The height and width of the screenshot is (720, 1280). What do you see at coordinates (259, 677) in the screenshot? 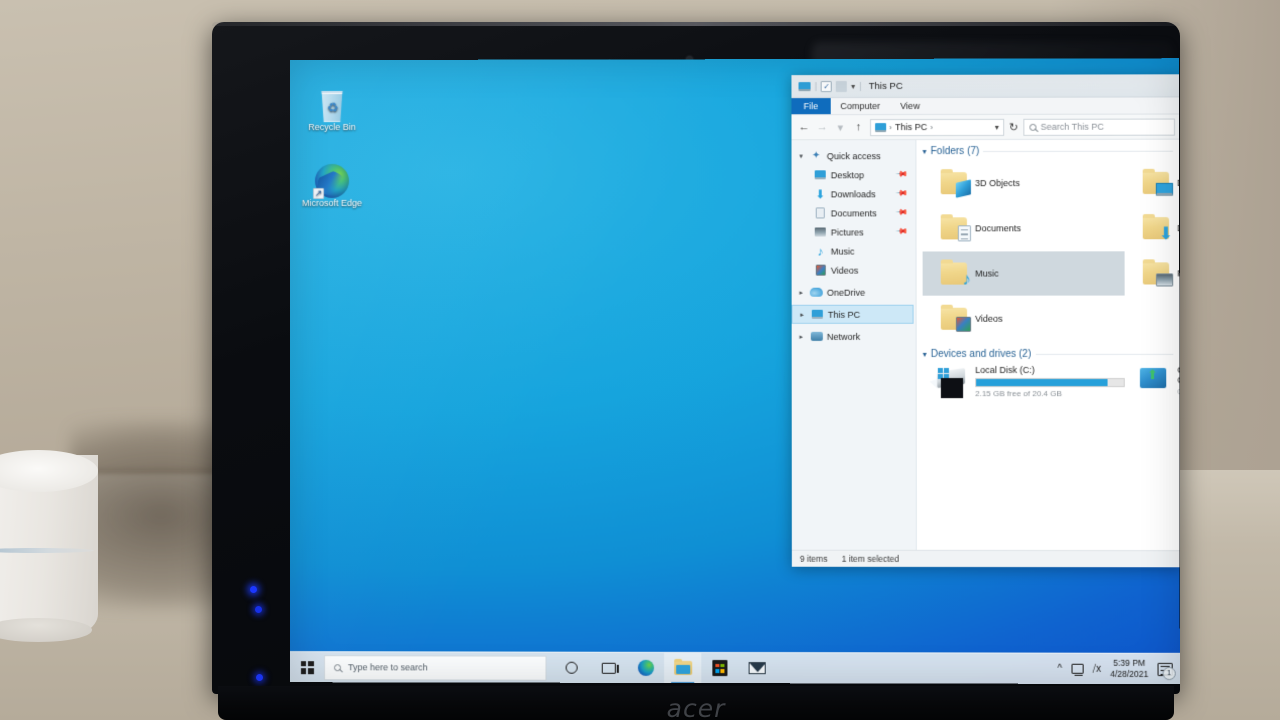
I see `status-led-activity` at bounding box center [259, 677].